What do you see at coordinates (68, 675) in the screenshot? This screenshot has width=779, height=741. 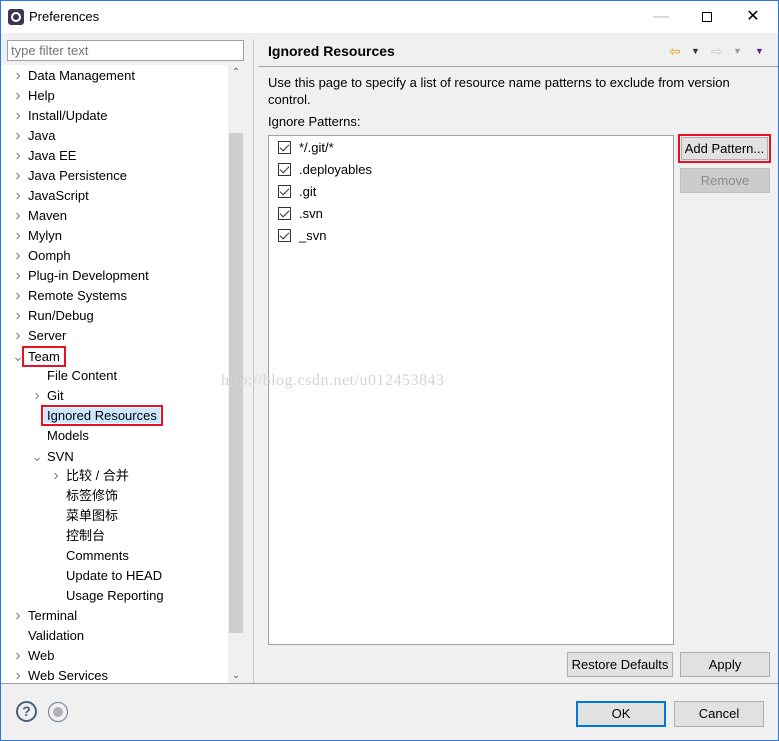 I see `tree-item-label: Web Services` at bounding box center [68, 675].